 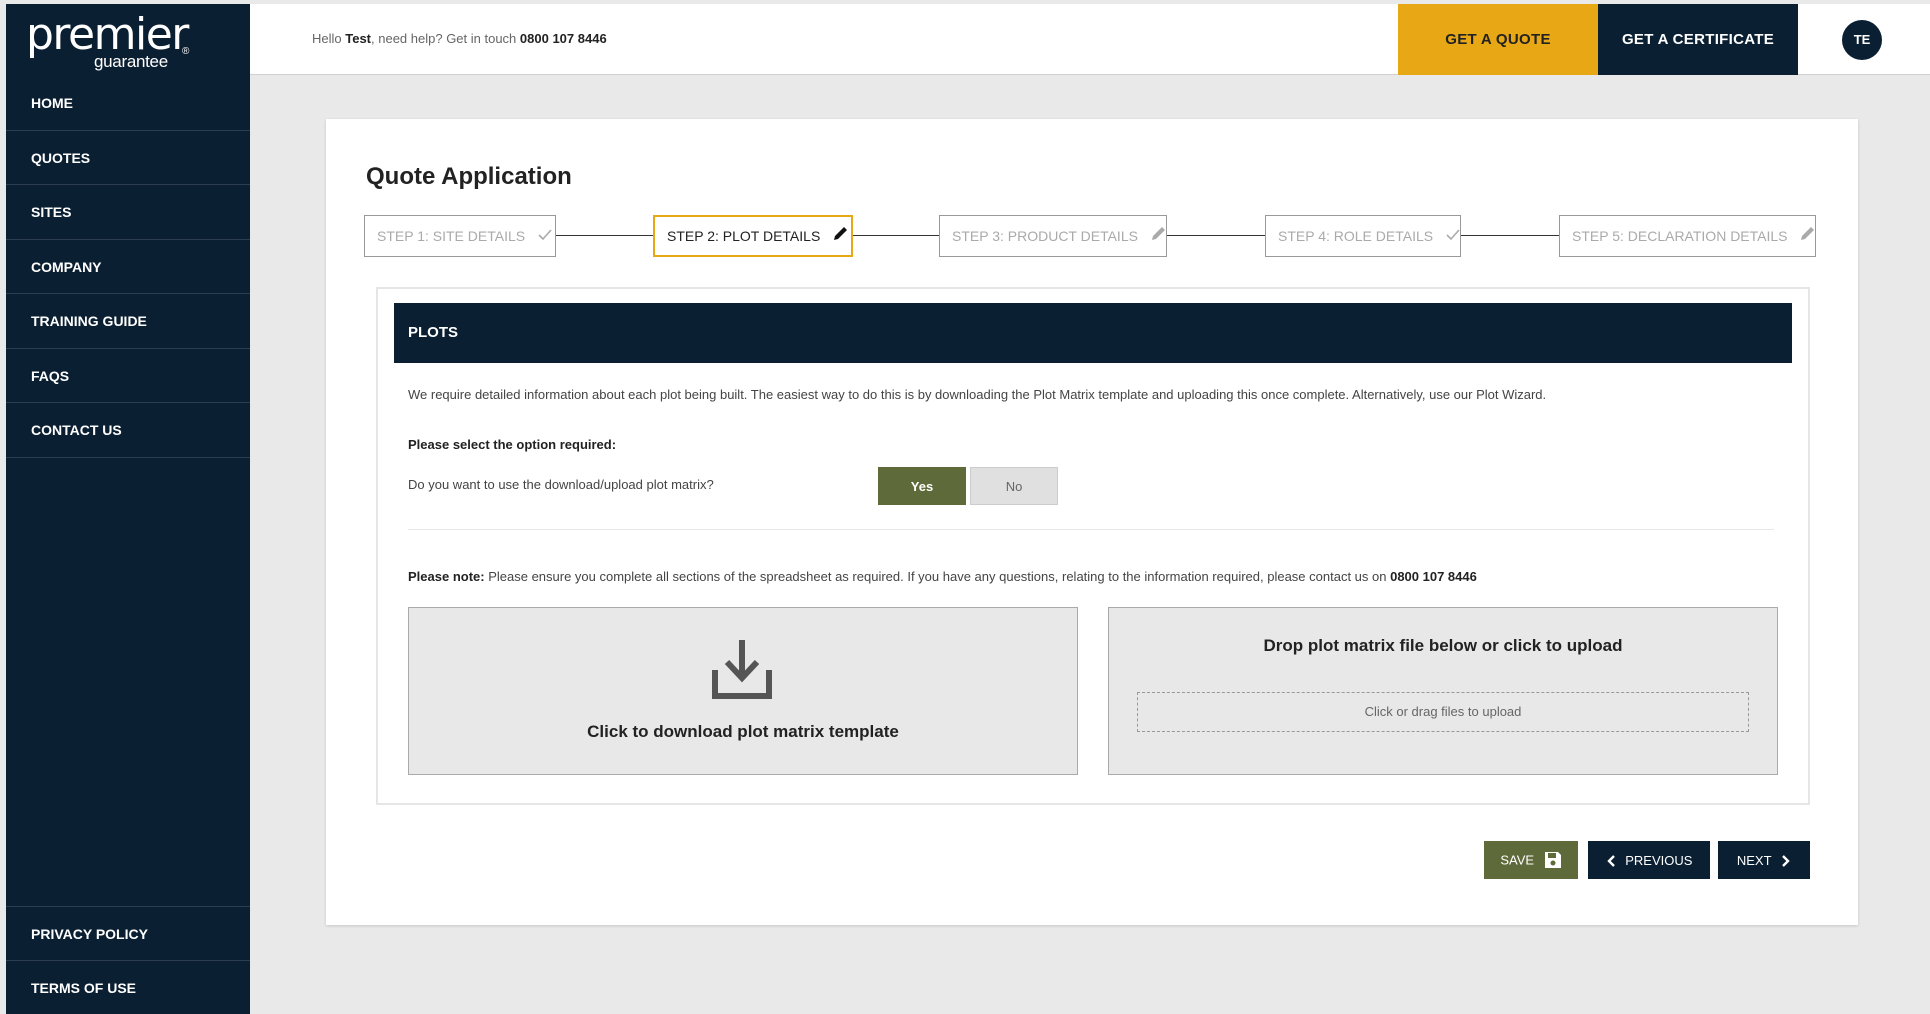 I want to click on sidebar-item-contact-us: CONTACT US, so click(x=128, y=430).